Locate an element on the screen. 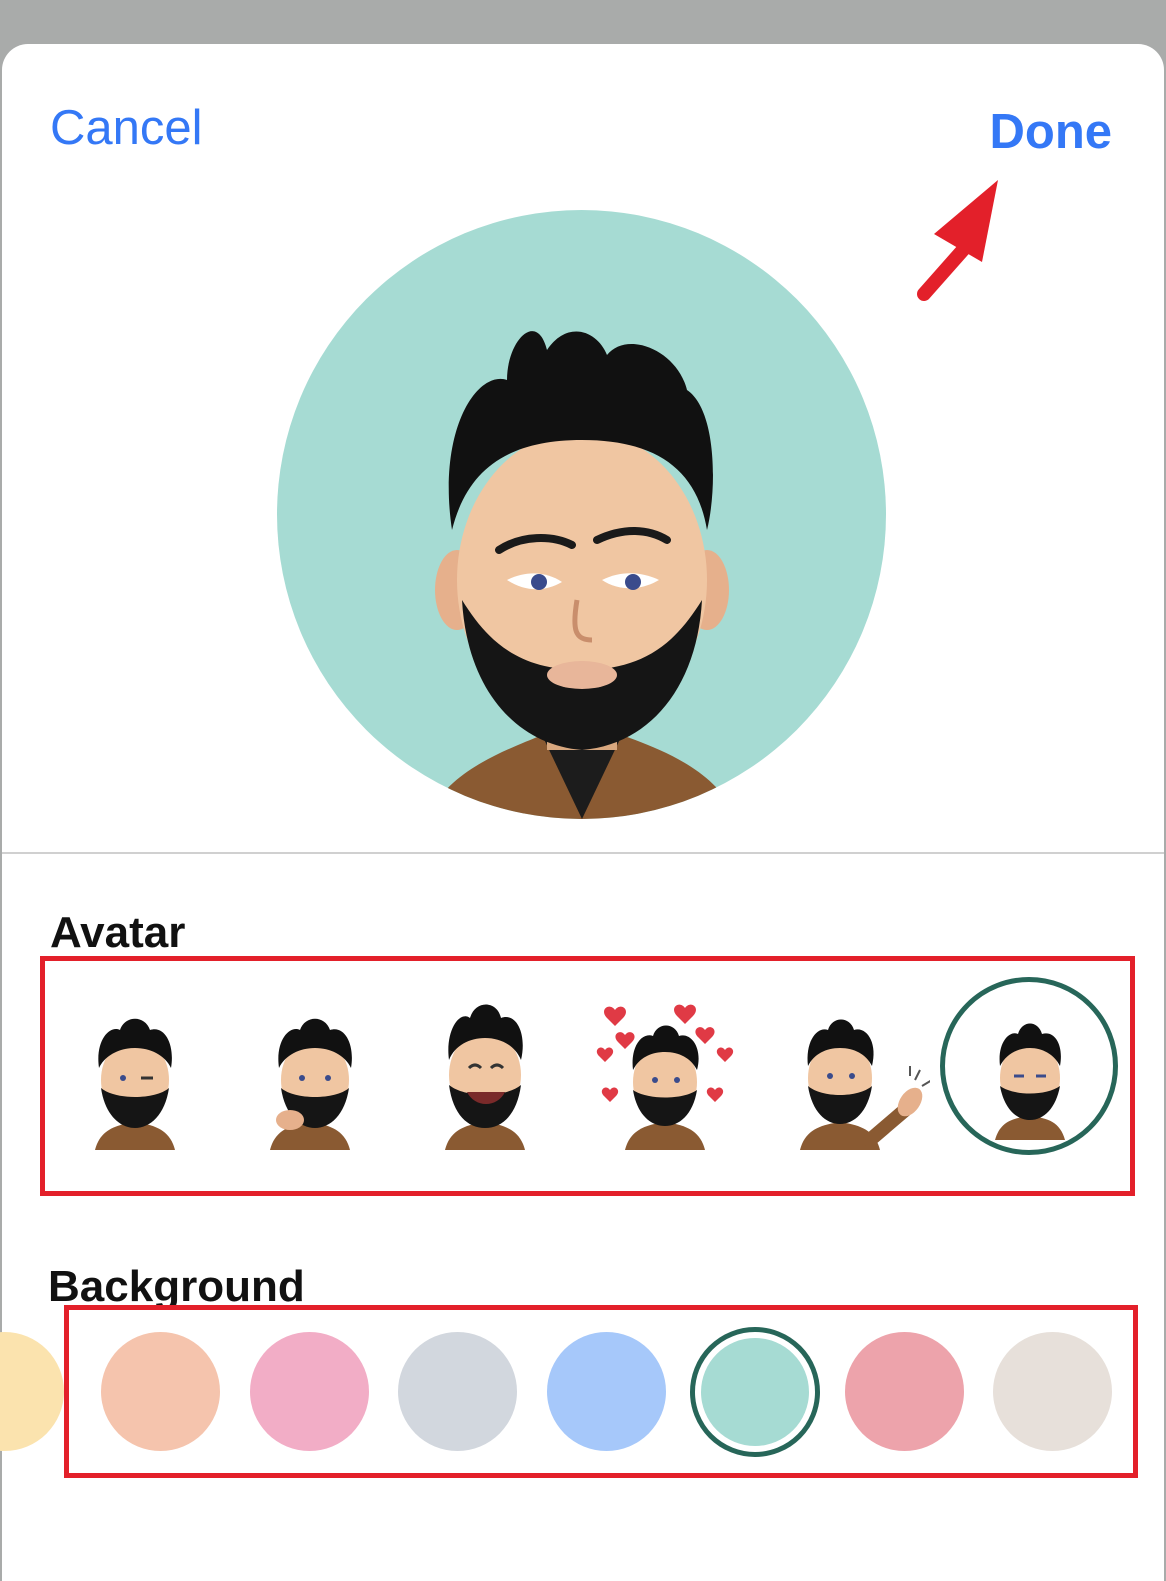  memoji-wink-icon is located at coordinates (135, 1084).